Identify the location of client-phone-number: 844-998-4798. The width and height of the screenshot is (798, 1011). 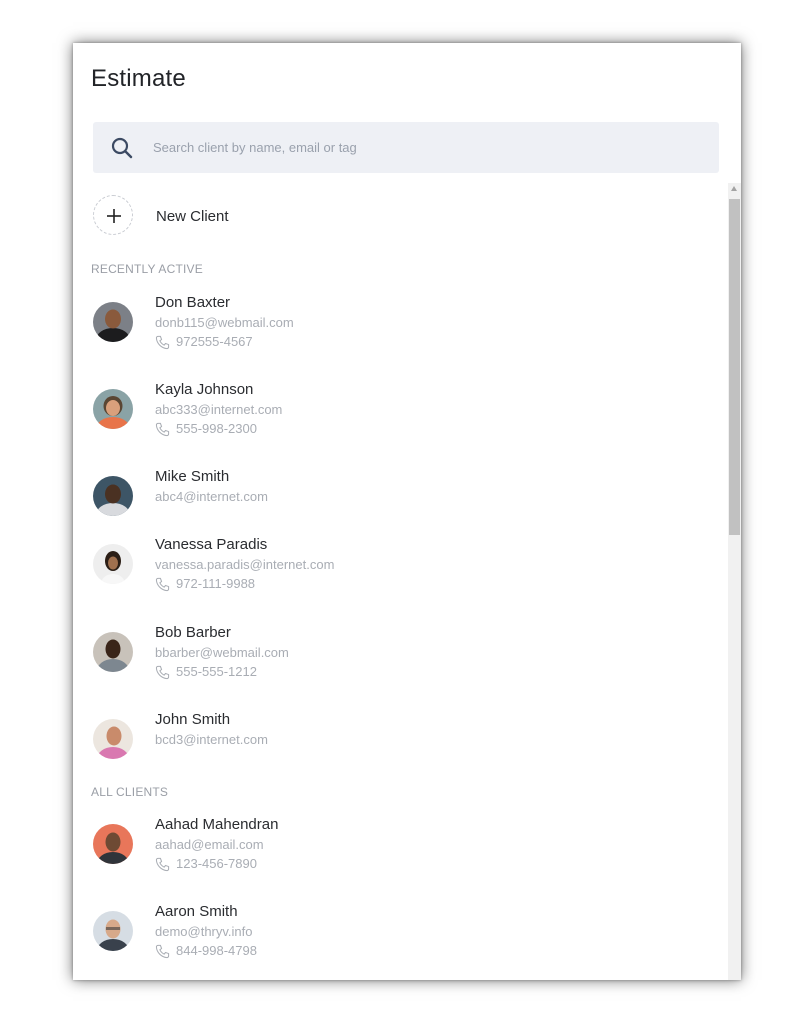
(216, 950).